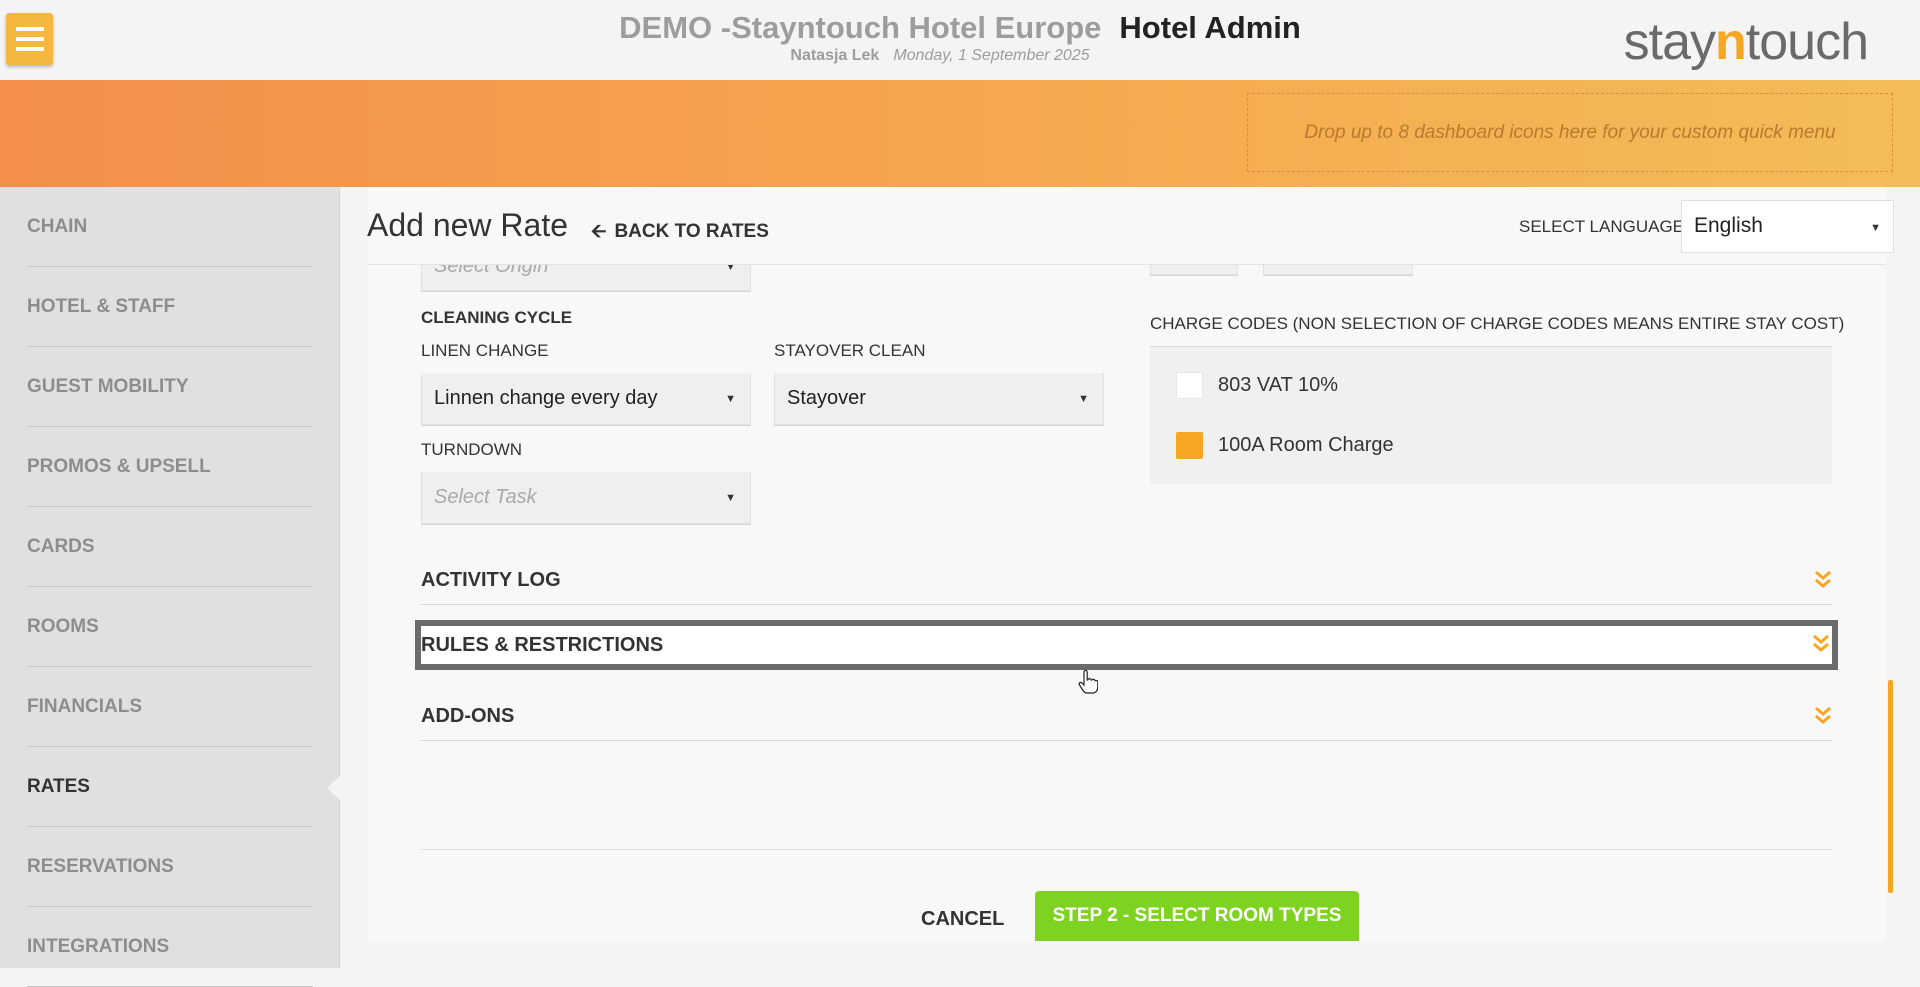  I want to click on sidebar-item-label: RESERVATIONS, so click(100, 866).